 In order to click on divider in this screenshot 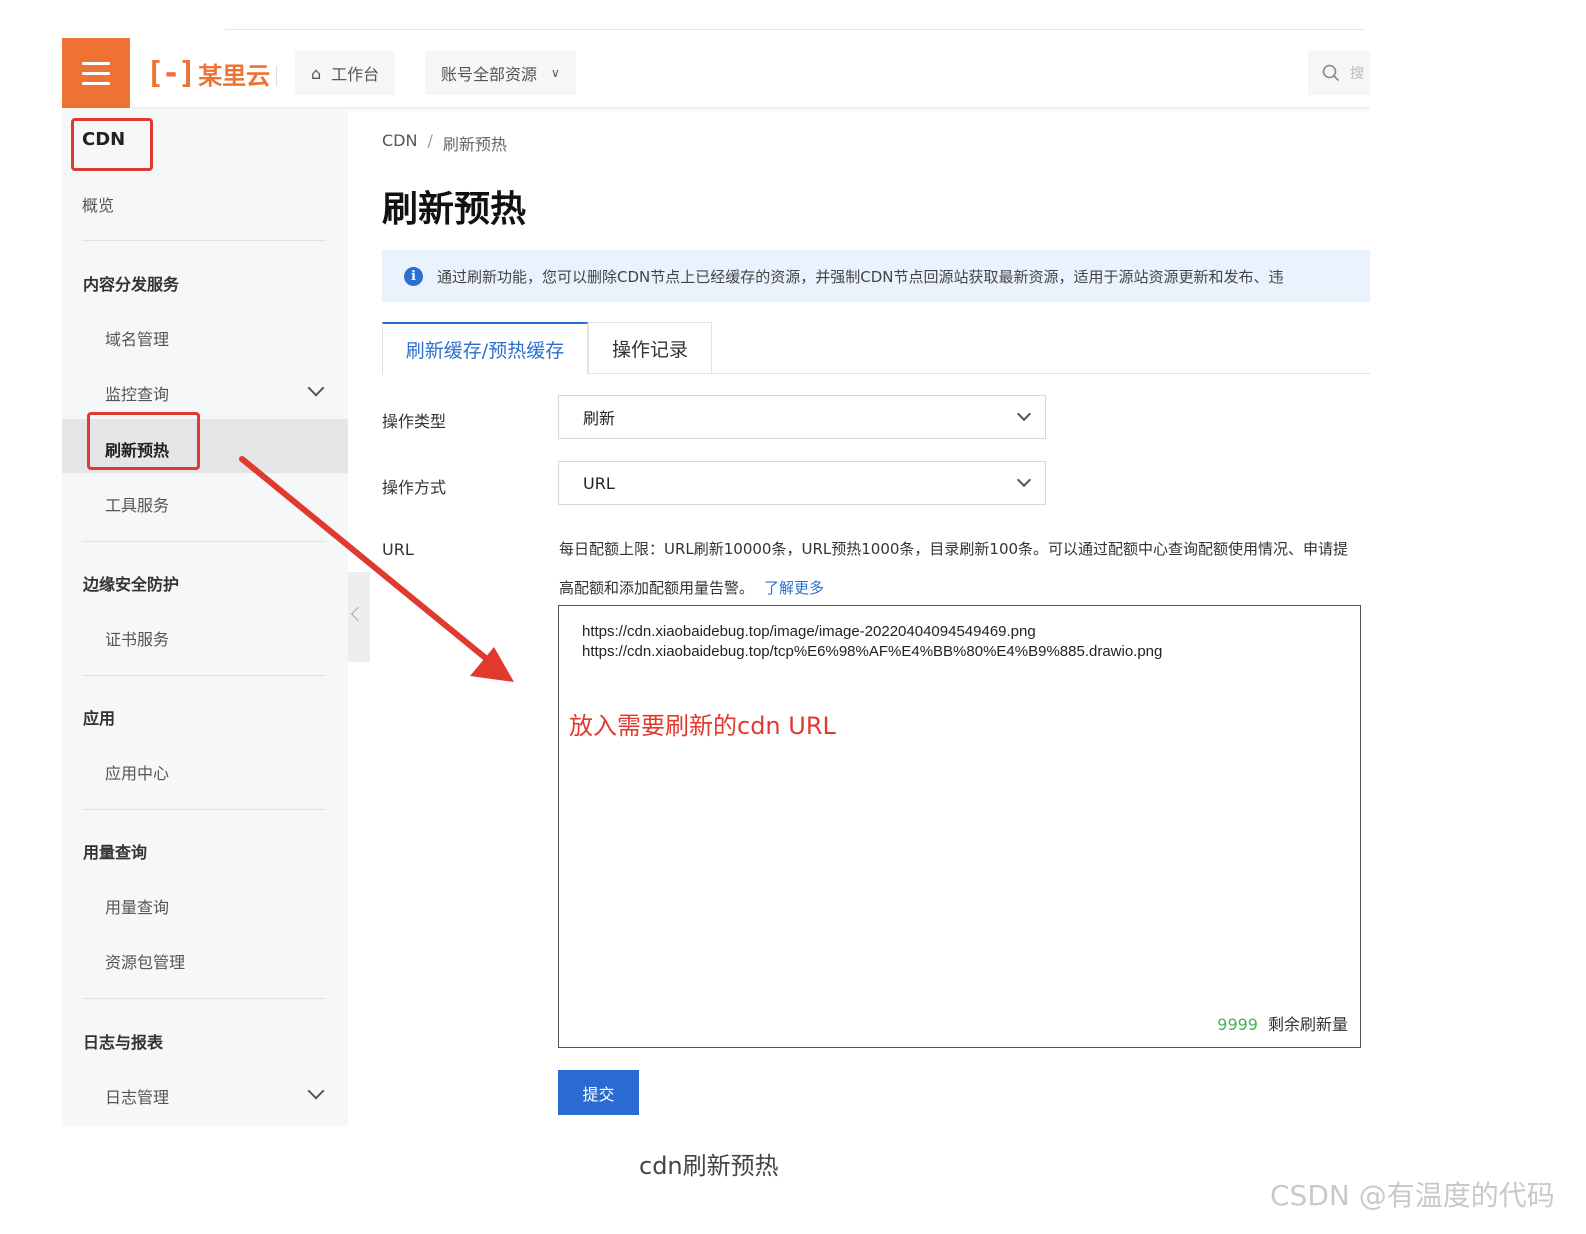, I will do `click(276, 76)`.